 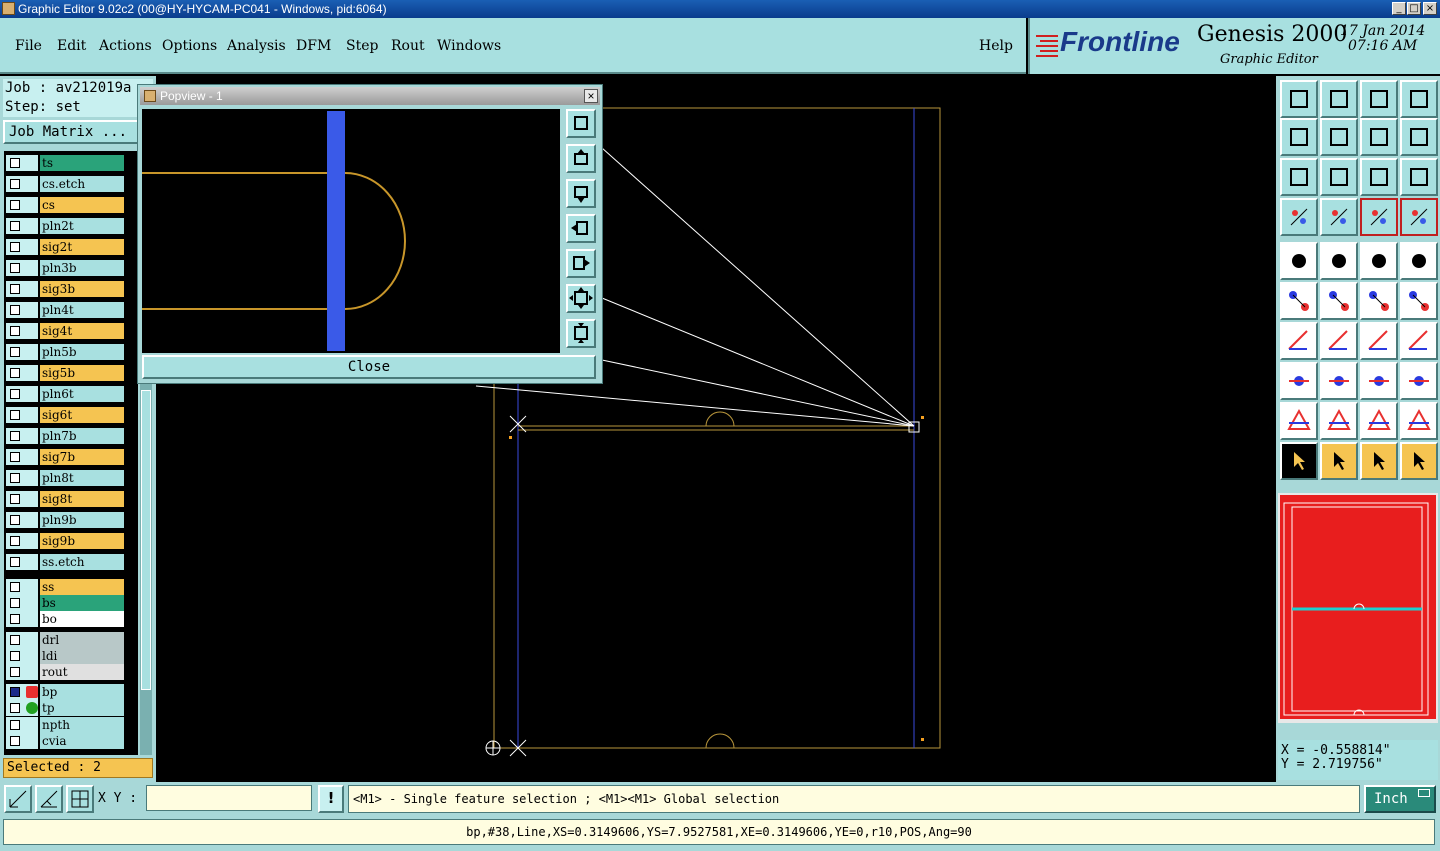 I want to click on layer-row-ts: ts, so click(x=66, y=163).